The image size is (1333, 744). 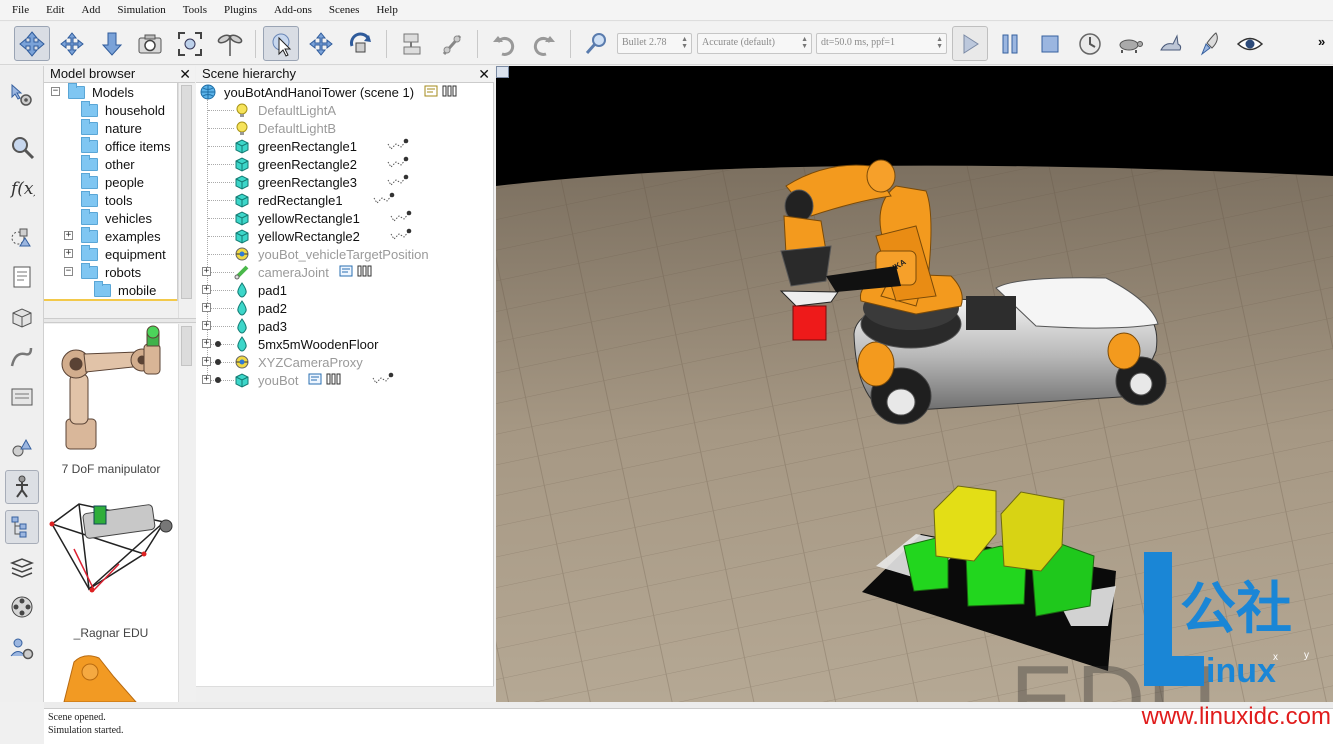 I want to click on slow-down-button, so click(x=1130, y=43).